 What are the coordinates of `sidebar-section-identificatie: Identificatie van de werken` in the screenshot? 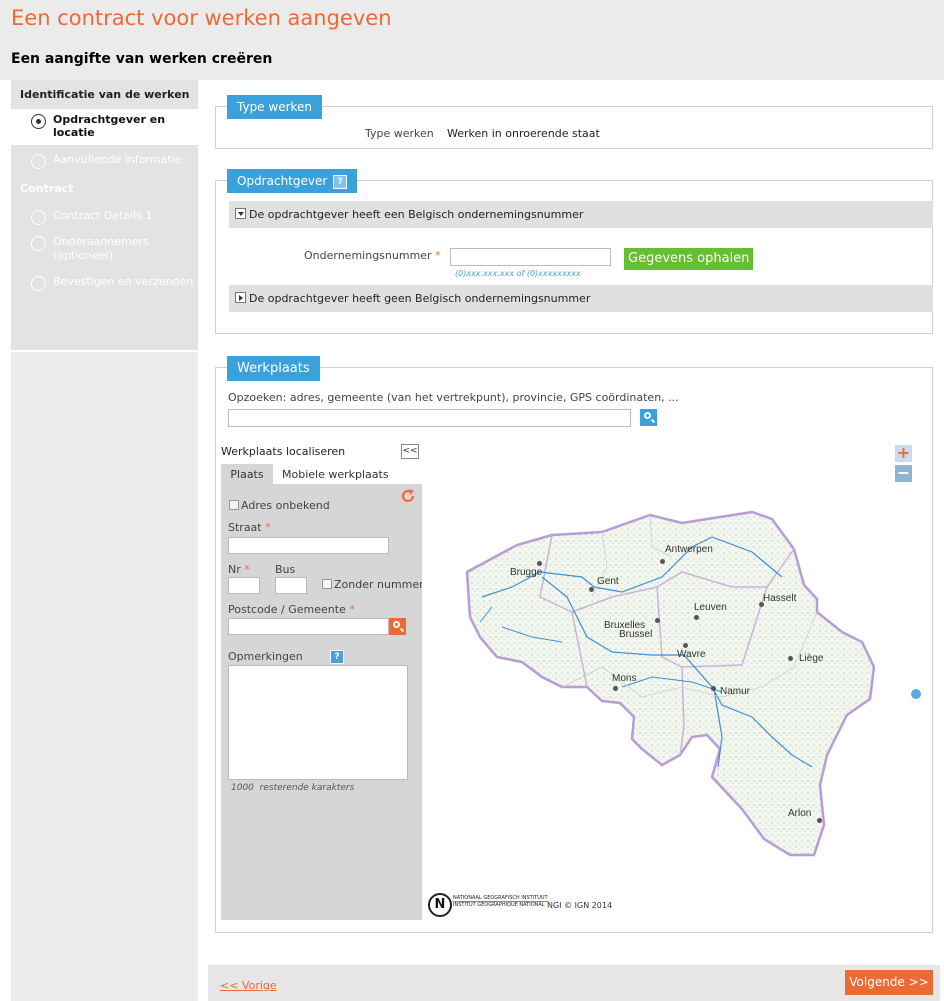 It's located at (105, 94).